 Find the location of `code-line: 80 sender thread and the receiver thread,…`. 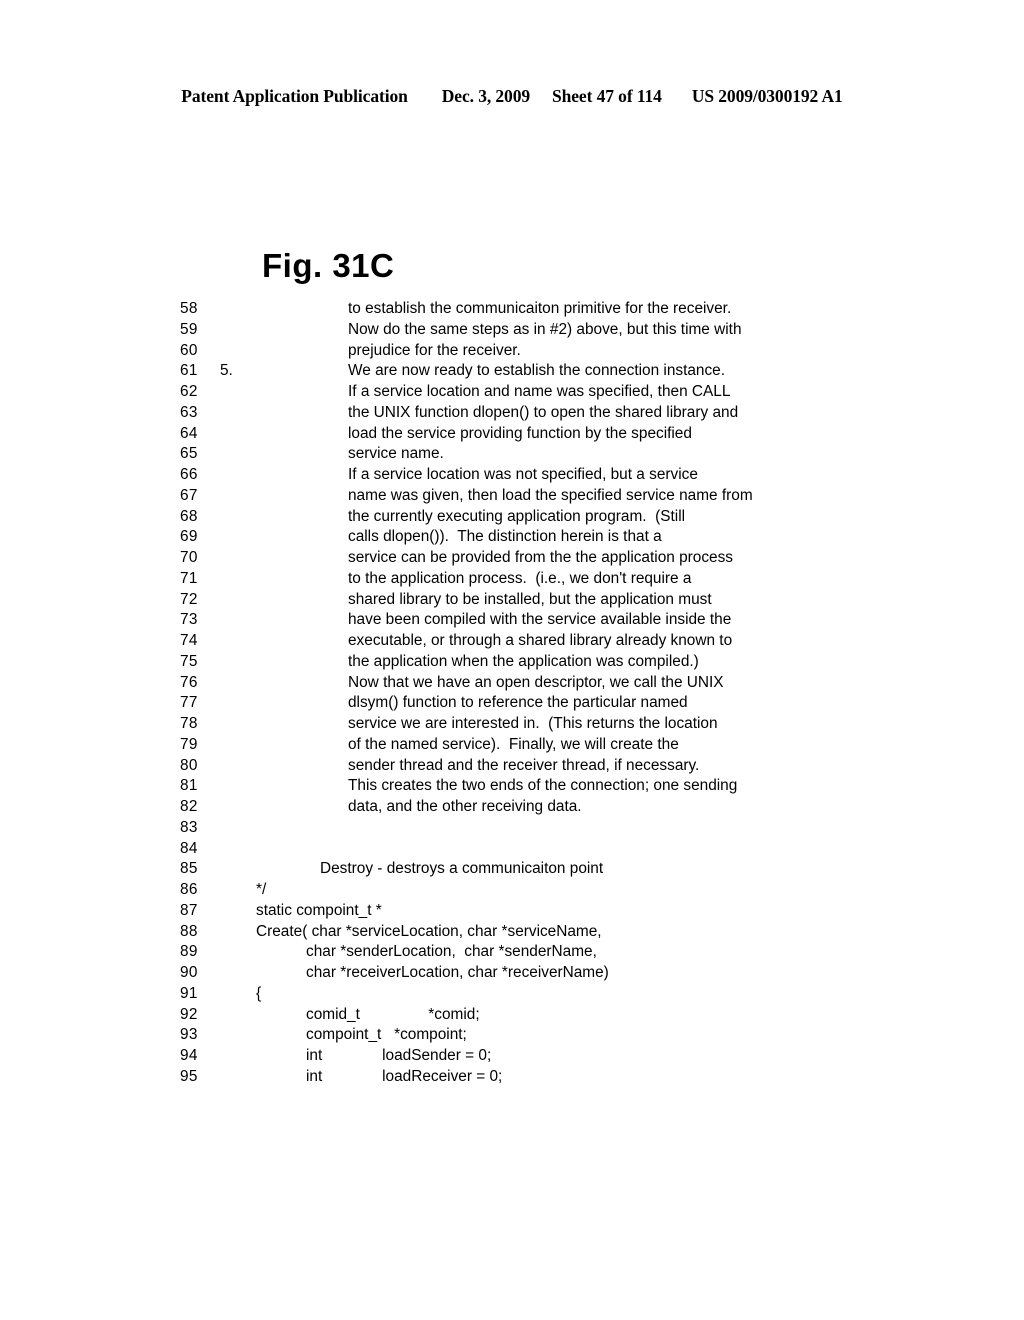

code-line: 80 sender thread and the receiver thread,… is located at coordinates (466, 766).